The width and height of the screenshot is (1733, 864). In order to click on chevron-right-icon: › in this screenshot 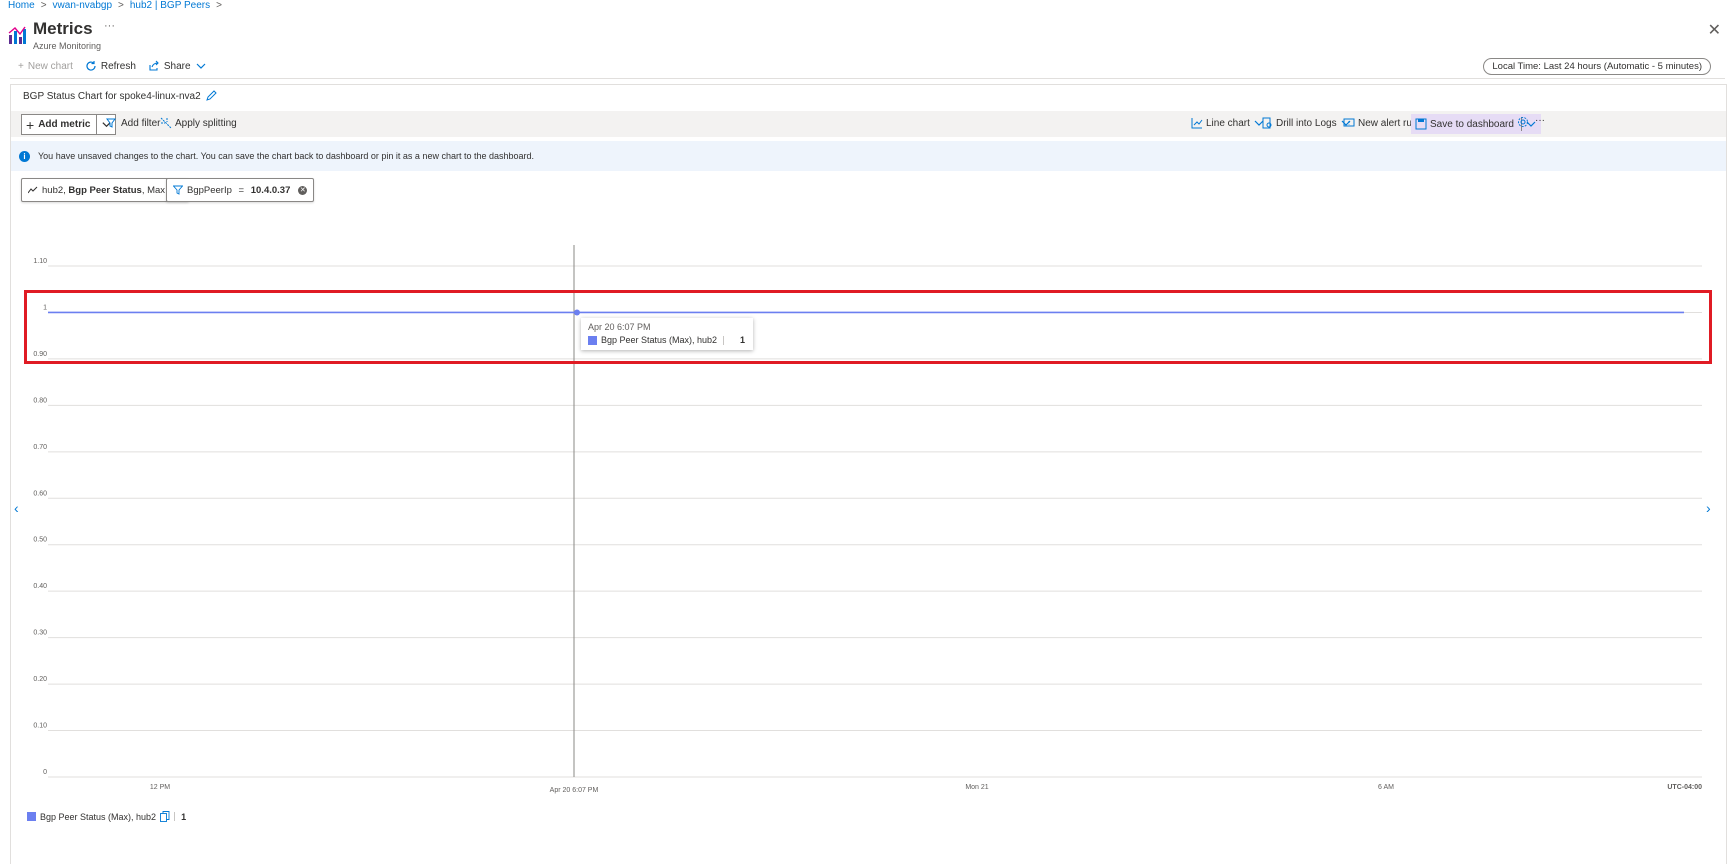, I will do `click(1708, 508)`.